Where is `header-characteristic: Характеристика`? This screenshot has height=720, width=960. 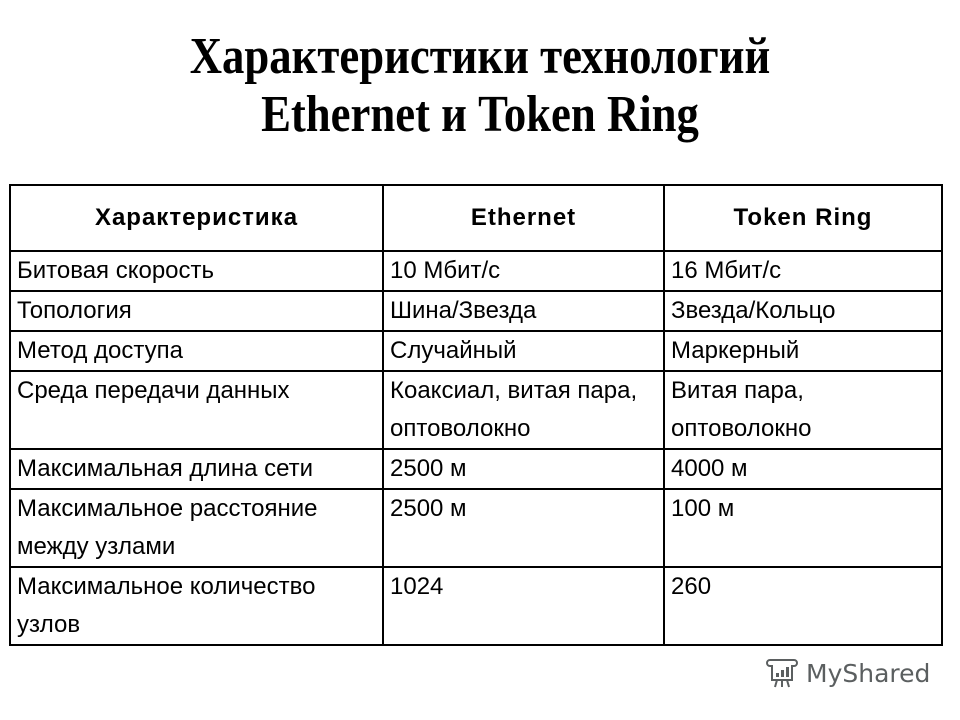 header-characteristic: Характеристика is located at coordinates (196, 218).